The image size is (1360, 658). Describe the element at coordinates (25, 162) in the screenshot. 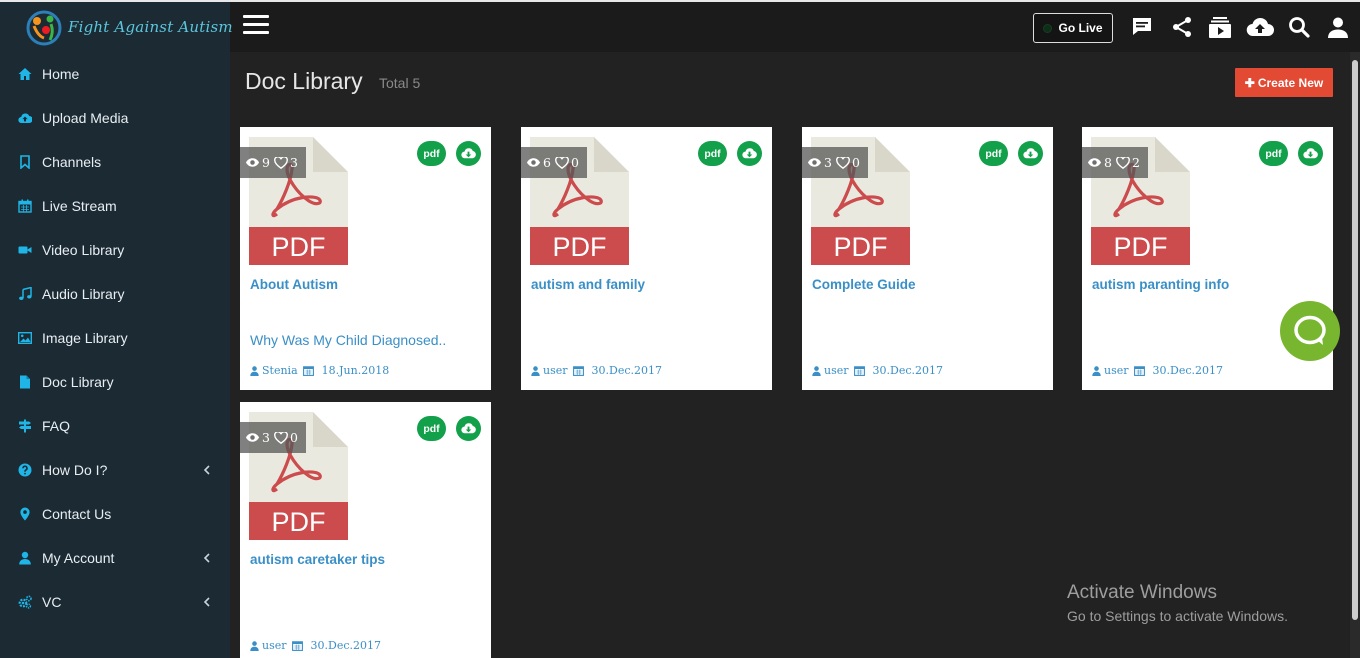

I see `bookmark-icon` at that location.